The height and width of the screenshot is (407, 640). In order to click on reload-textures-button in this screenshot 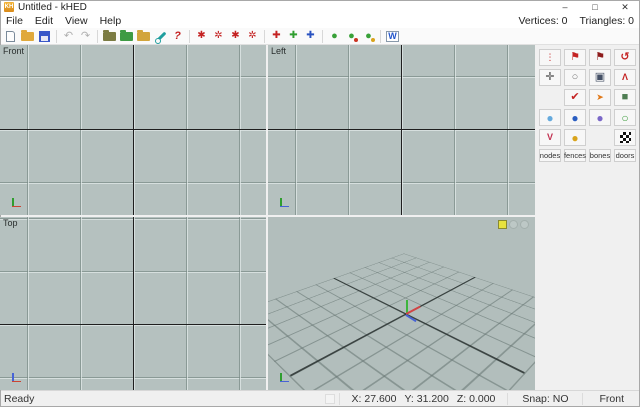, I will do `click(143, 36)`.